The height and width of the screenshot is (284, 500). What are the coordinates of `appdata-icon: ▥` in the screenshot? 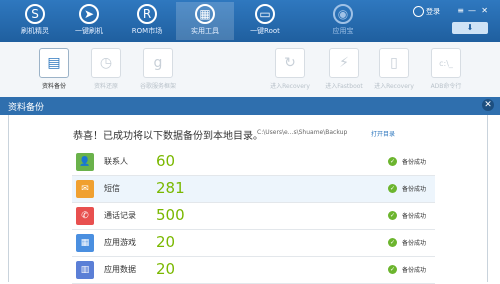 It's located at (85, 270).